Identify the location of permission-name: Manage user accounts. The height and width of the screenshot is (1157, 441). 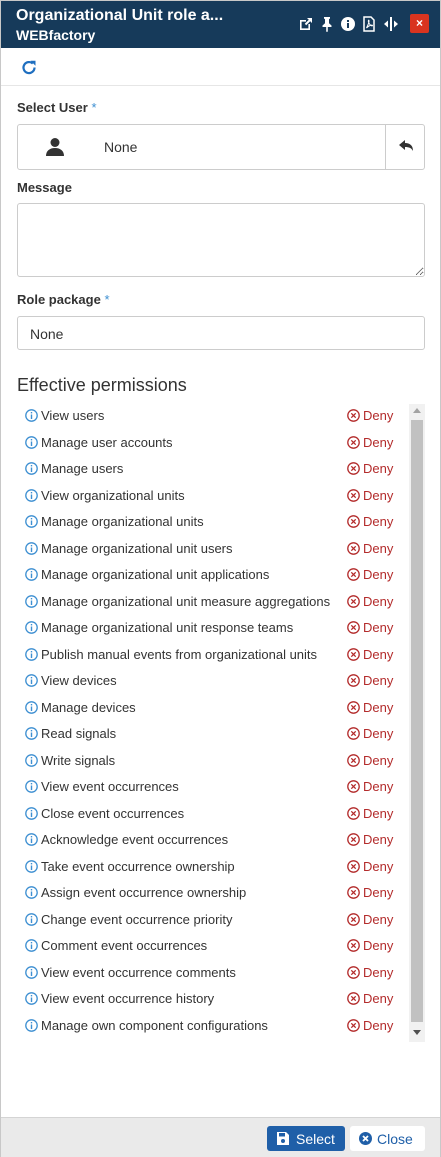
(107, 442).